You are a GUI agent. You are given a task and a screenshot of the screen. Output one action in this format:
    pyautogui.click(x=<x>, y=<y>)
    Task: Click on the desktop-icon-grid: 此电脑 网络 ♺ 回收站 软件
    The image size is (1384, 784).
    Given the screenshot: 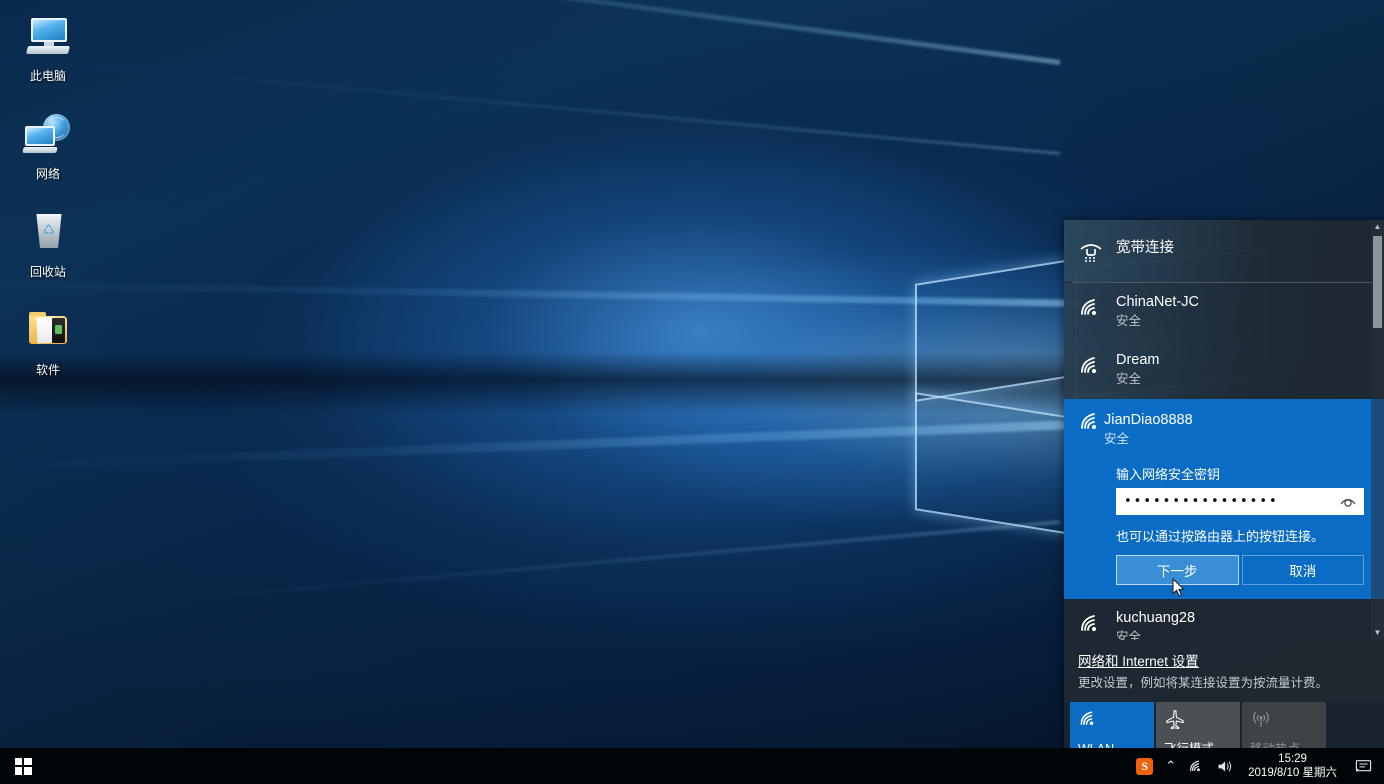 What is the action you would take?
    pyautogui.click(x=48, y=204)
    